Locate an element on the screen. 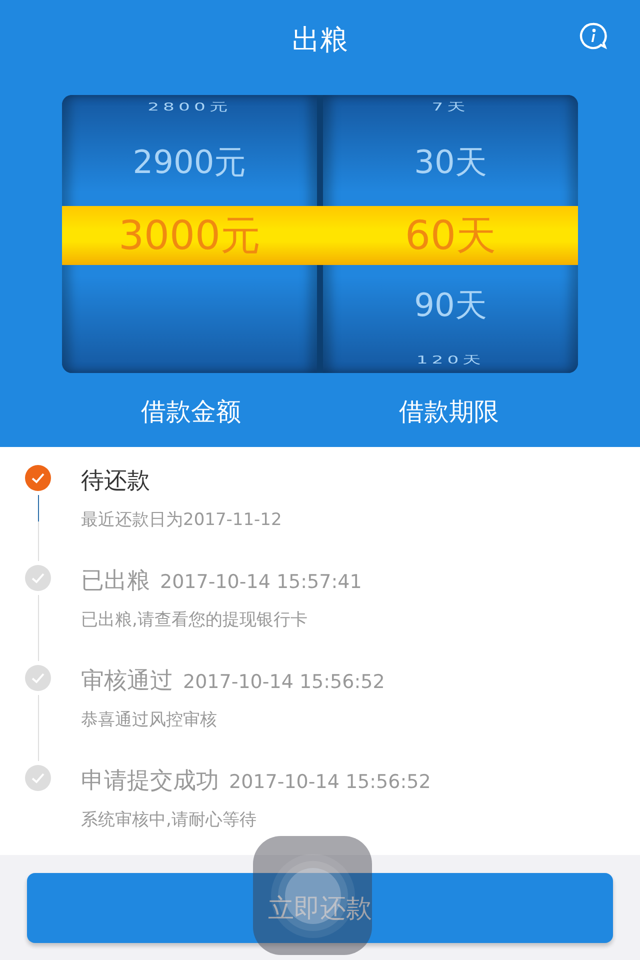  step-title: 已出粮 is located at coordinates (115, 581).